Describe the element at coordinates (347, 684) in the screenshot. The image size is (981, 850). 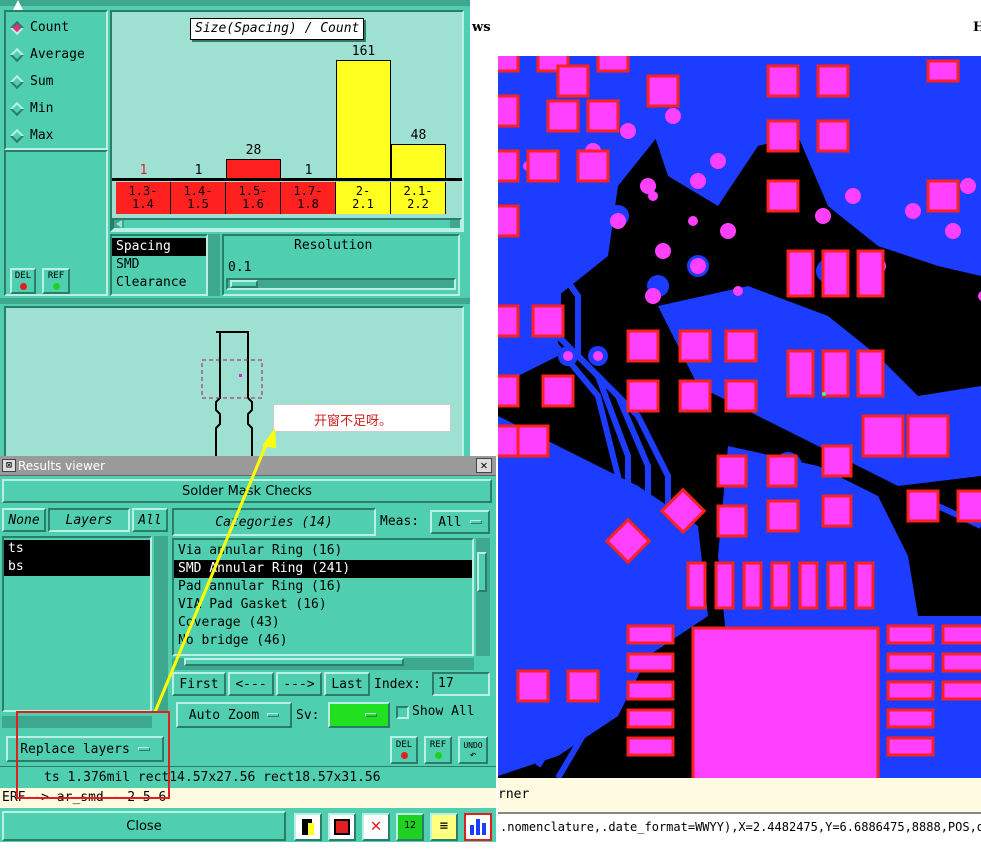
I see `last-button: Last` at that location.